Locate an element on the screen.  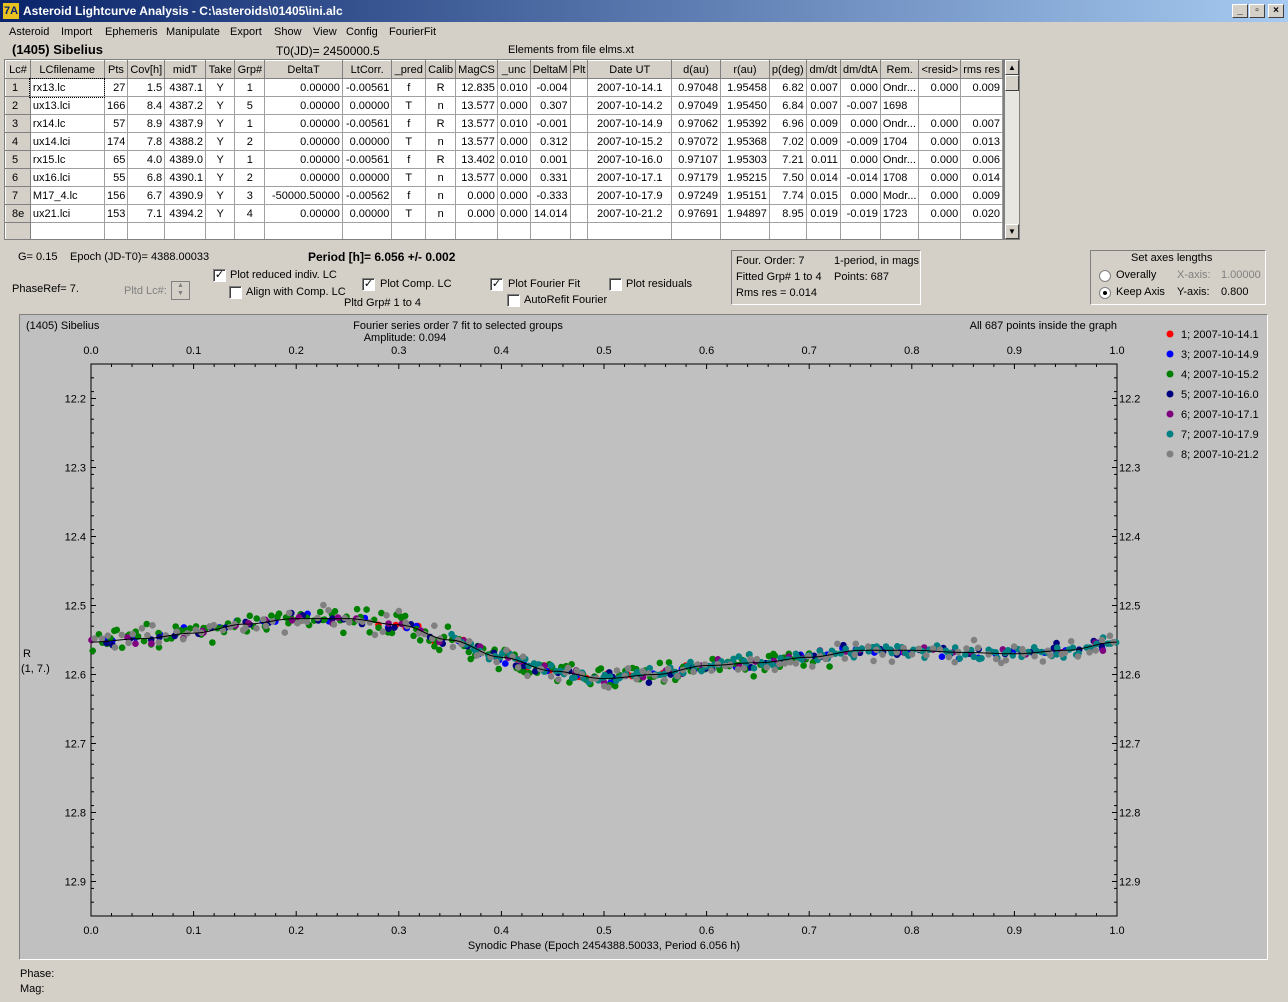
align-comp-checkbox is located at coordinates (235, 292).